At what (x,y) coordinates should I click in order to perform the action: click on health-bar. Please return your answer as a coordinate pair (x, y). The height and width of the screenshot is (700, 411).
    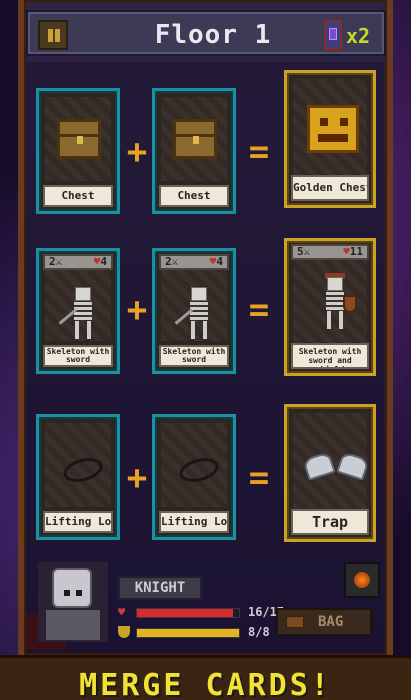
    Looking at the image, I should click on (188, 613).